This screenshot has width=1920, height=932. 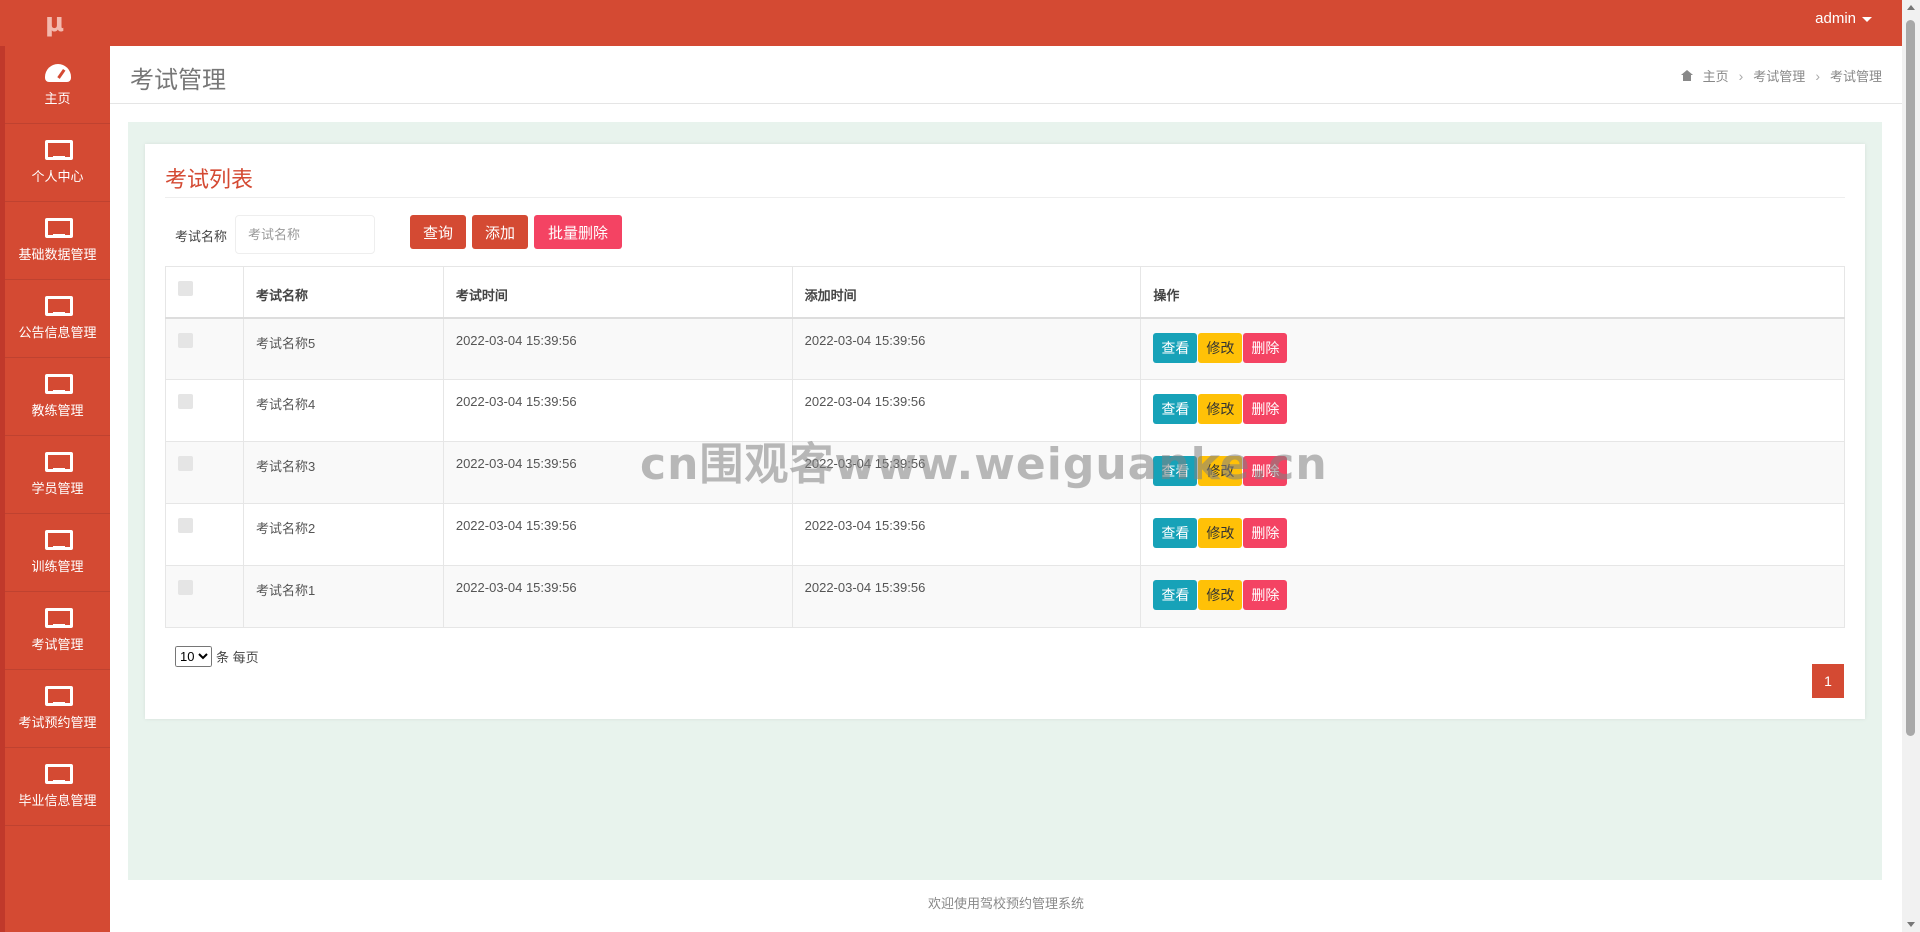 What do you see at coordinates (57, 787) in the screenshot?
I see `sidebar-item-graduation: 毕业信息管理` at bounding box center [57, 787].